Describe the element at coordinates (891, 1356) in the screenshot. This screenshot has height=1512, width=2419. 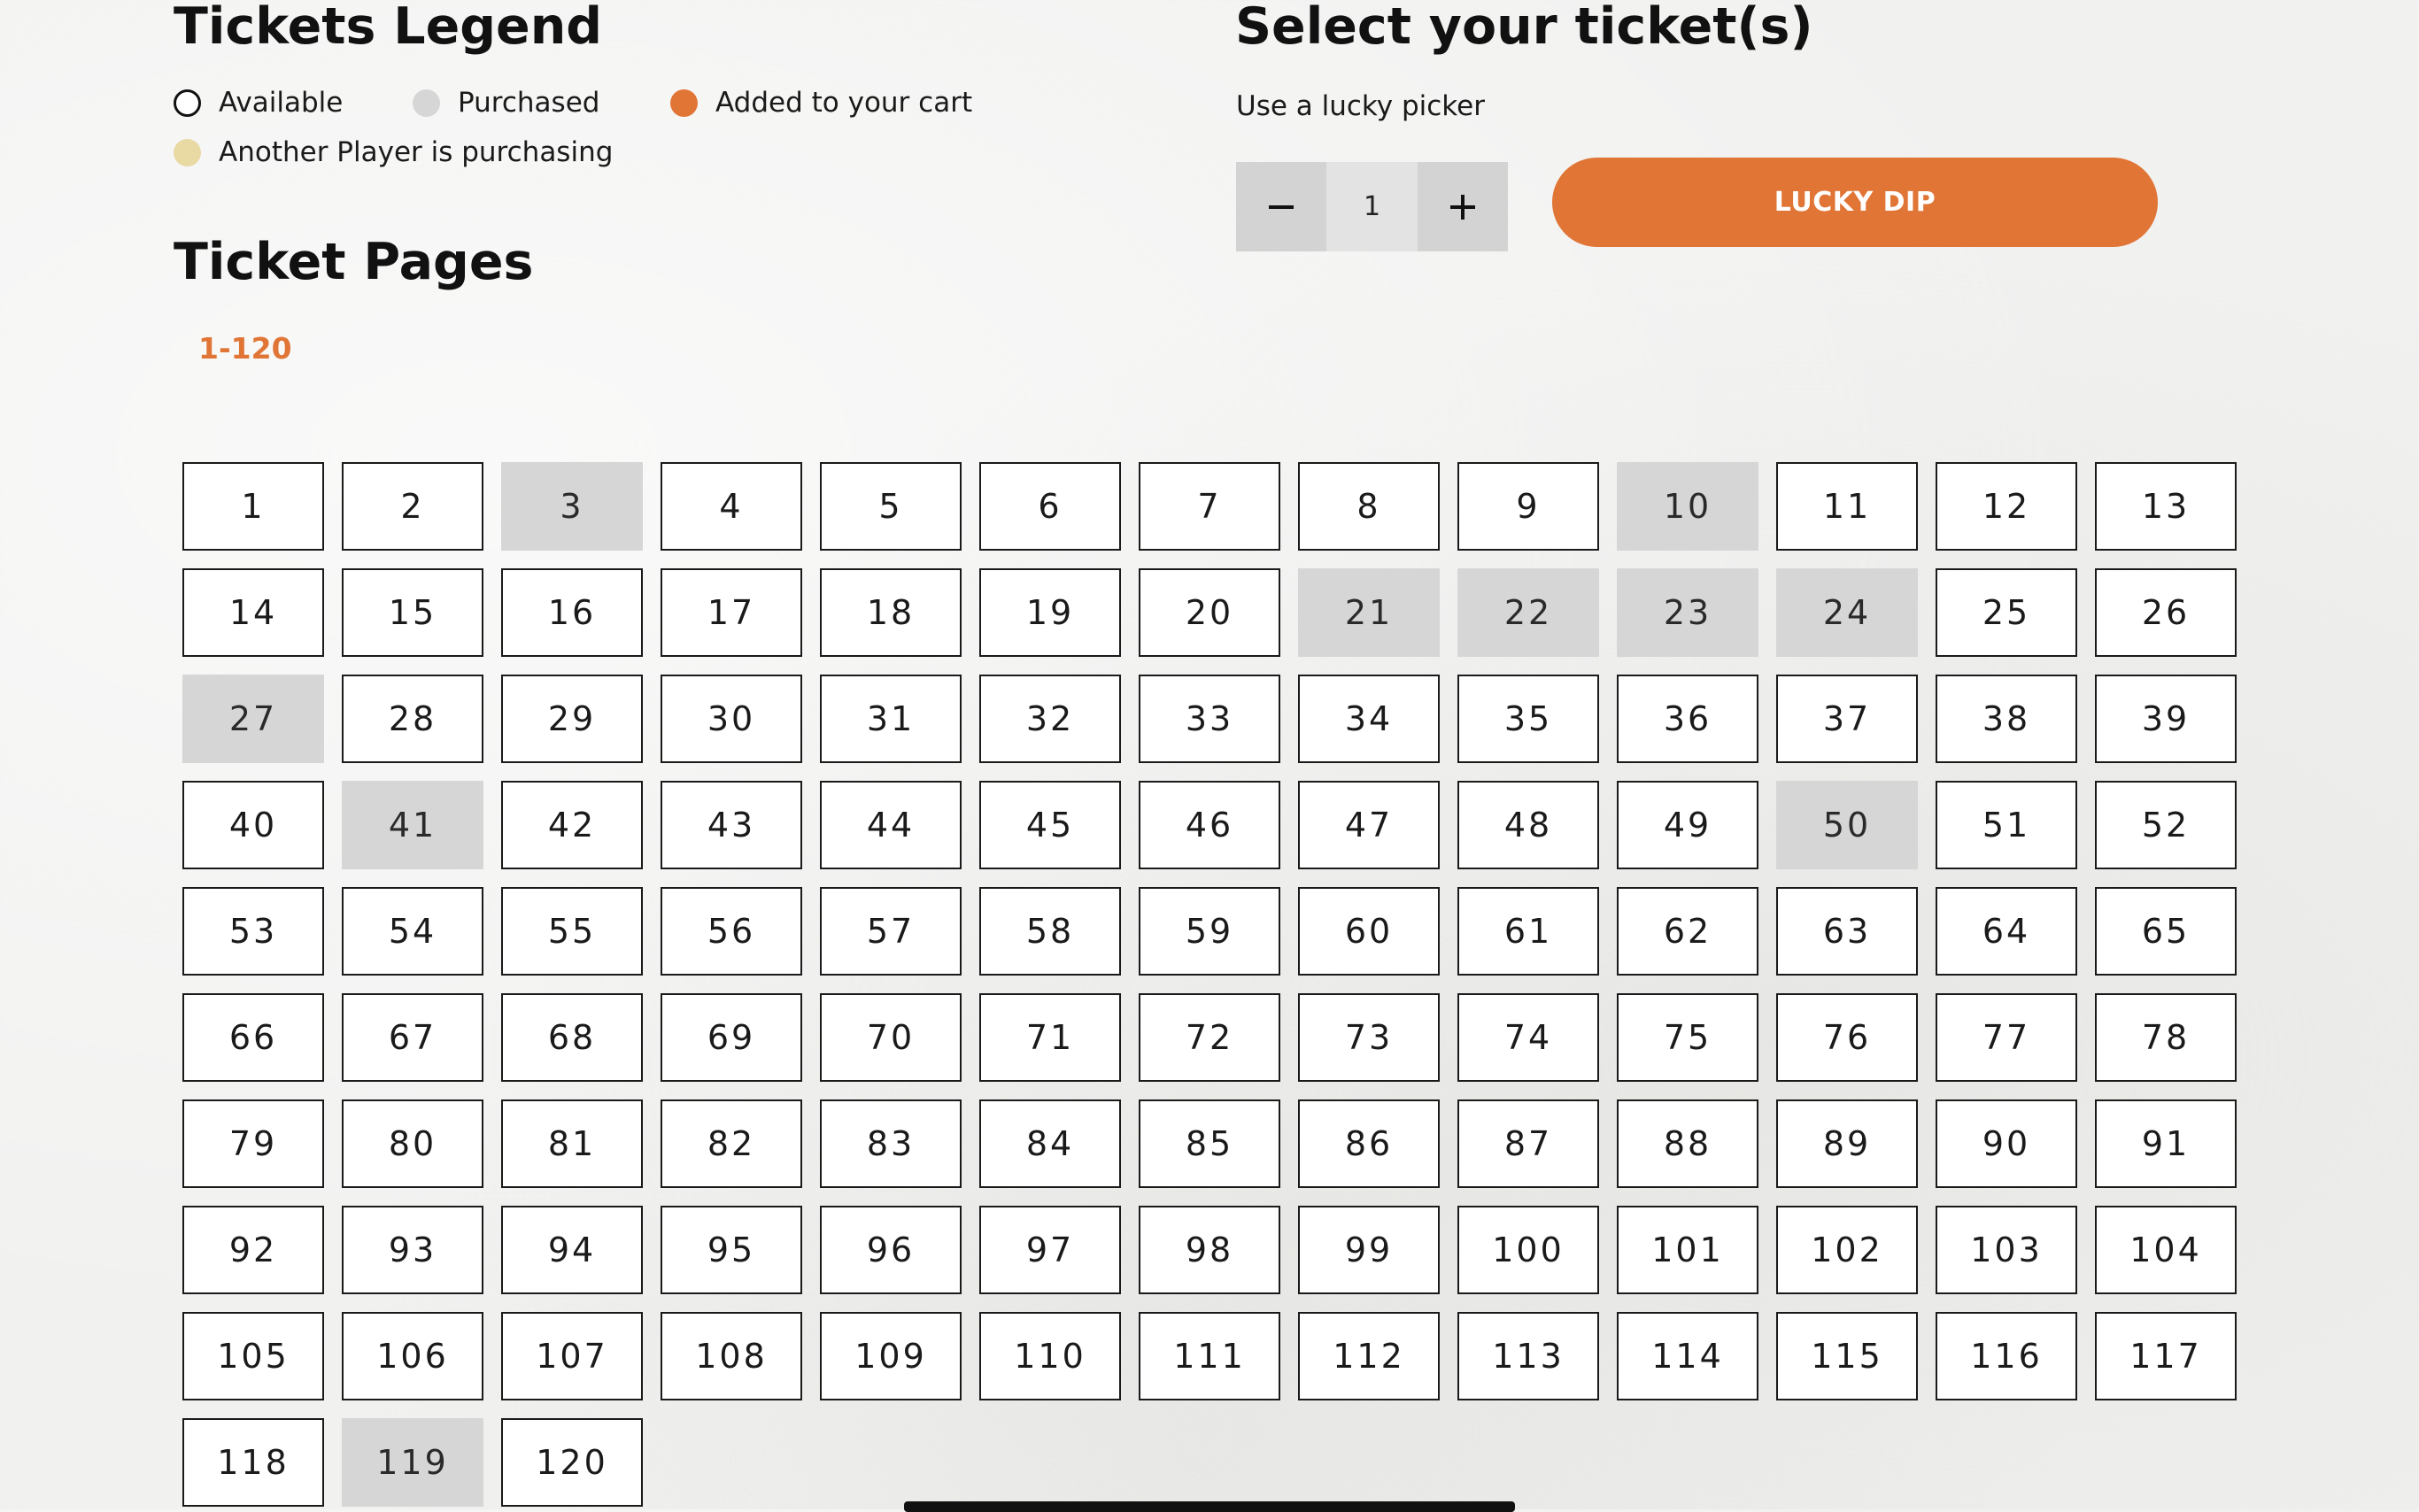
I see `ticket-109: 109` at that location.